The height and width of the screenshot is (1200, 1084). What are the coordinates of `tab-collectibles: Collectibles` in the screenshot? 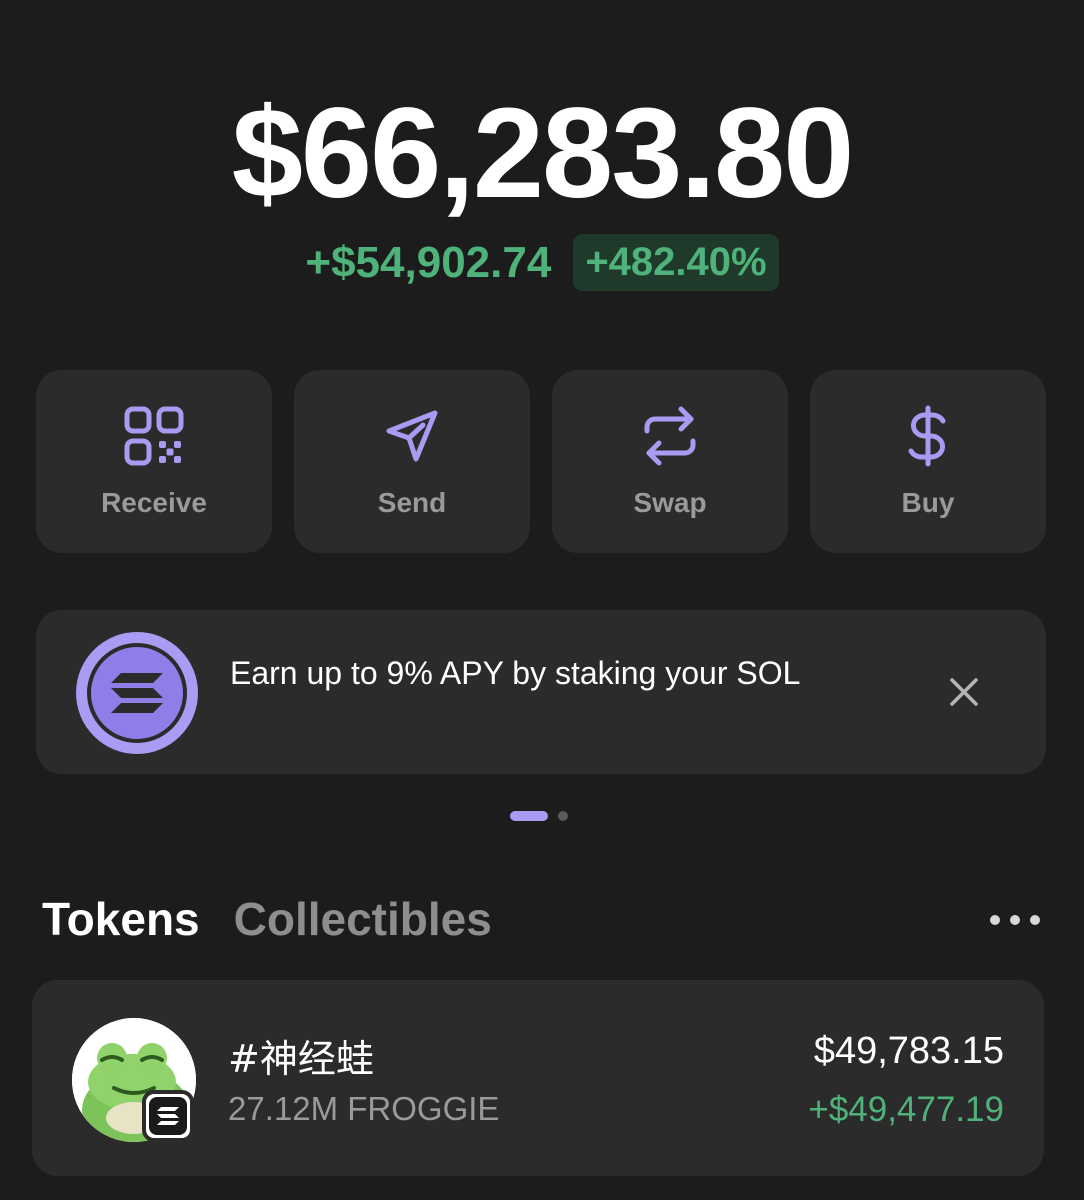 It's located at (363, 919).